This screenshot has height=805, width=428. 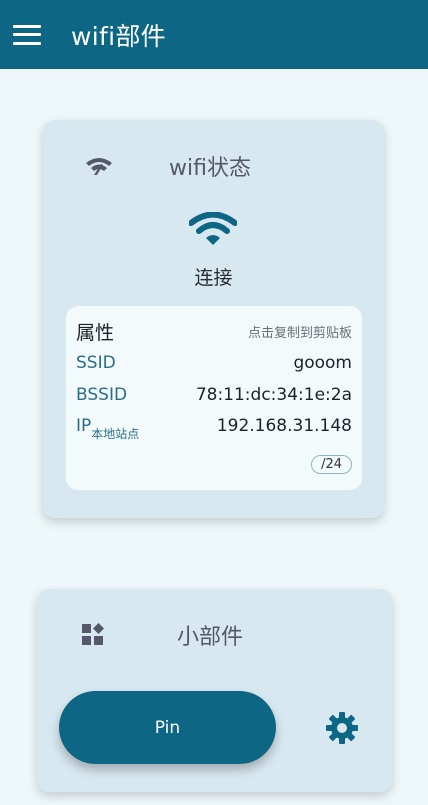 What do you see at coordinates (162, 635) in the screenshot?
I see `widget-card-header: 小部件` at bounding box center [162, 635].